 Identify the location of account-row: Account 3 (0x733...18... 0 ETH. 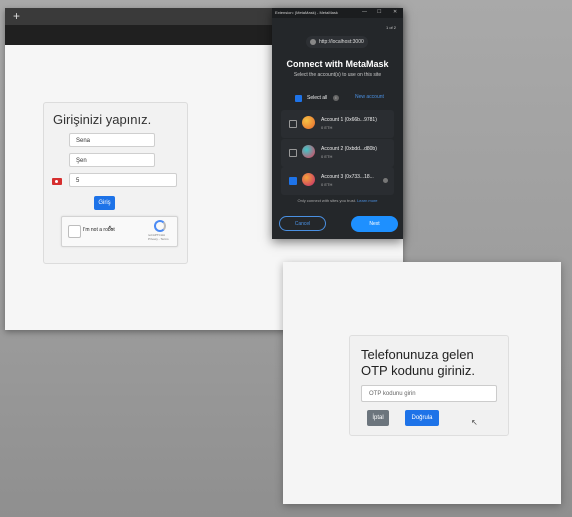
(337, 181).